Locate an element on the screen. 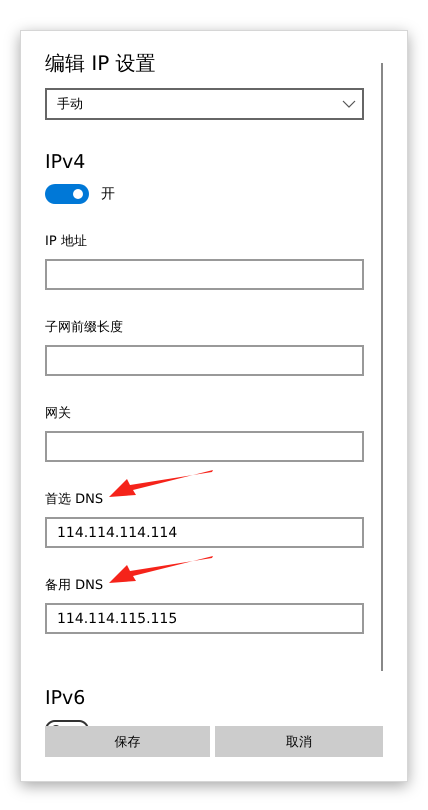  field-label: 子网前缀长度 is located at coordinates (84, 328).